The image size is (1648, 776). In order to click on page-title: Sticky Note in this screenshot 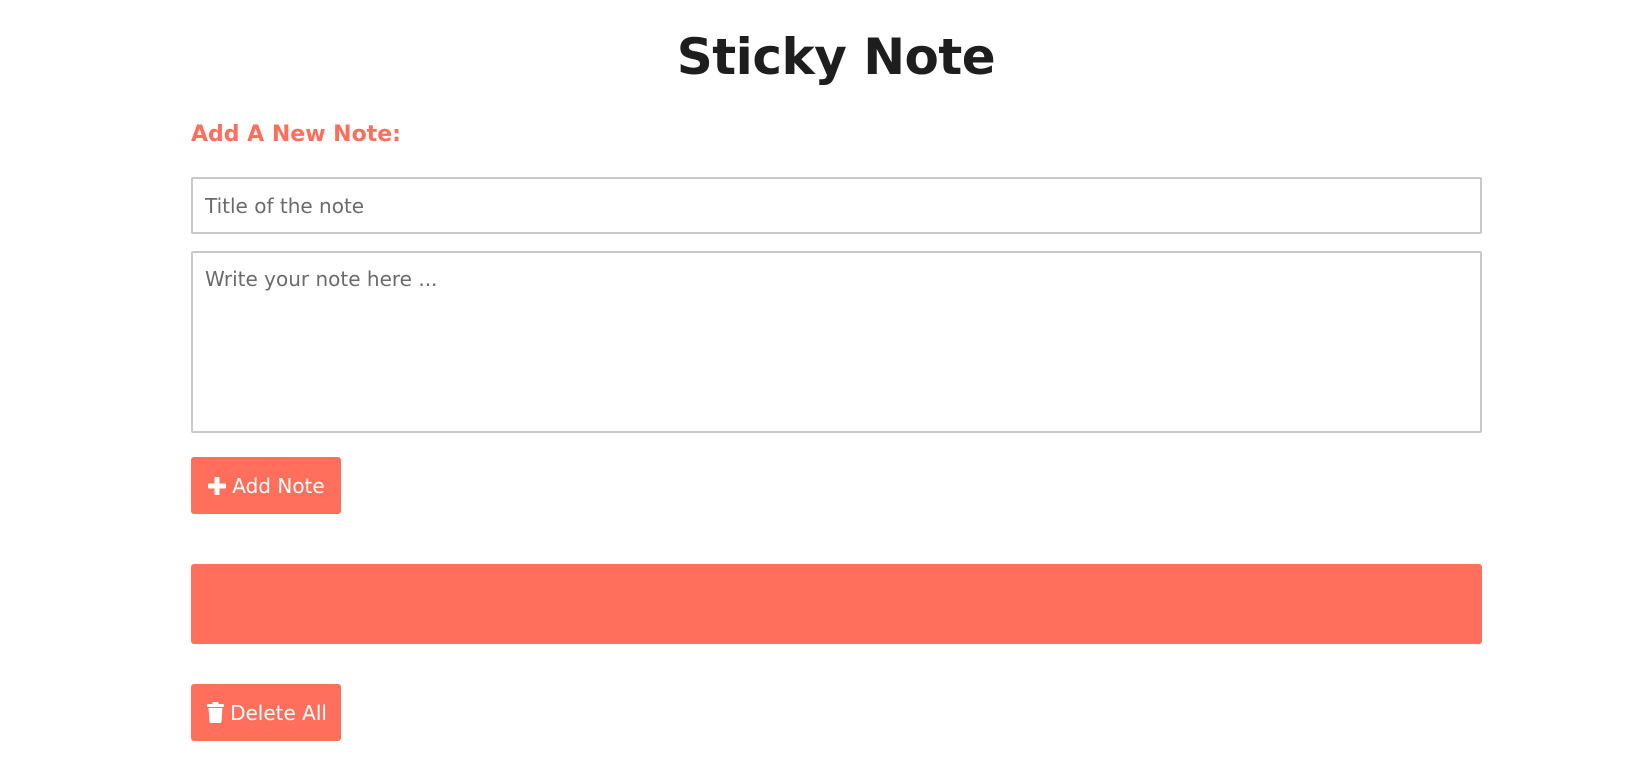, I will do `click(836, 57)`.